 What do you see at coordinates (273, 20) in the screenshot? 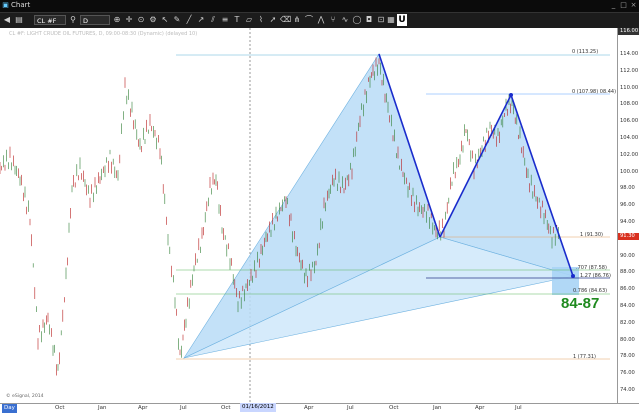
I see `arrow-icon: ➚` at bounding box center [273, 20].